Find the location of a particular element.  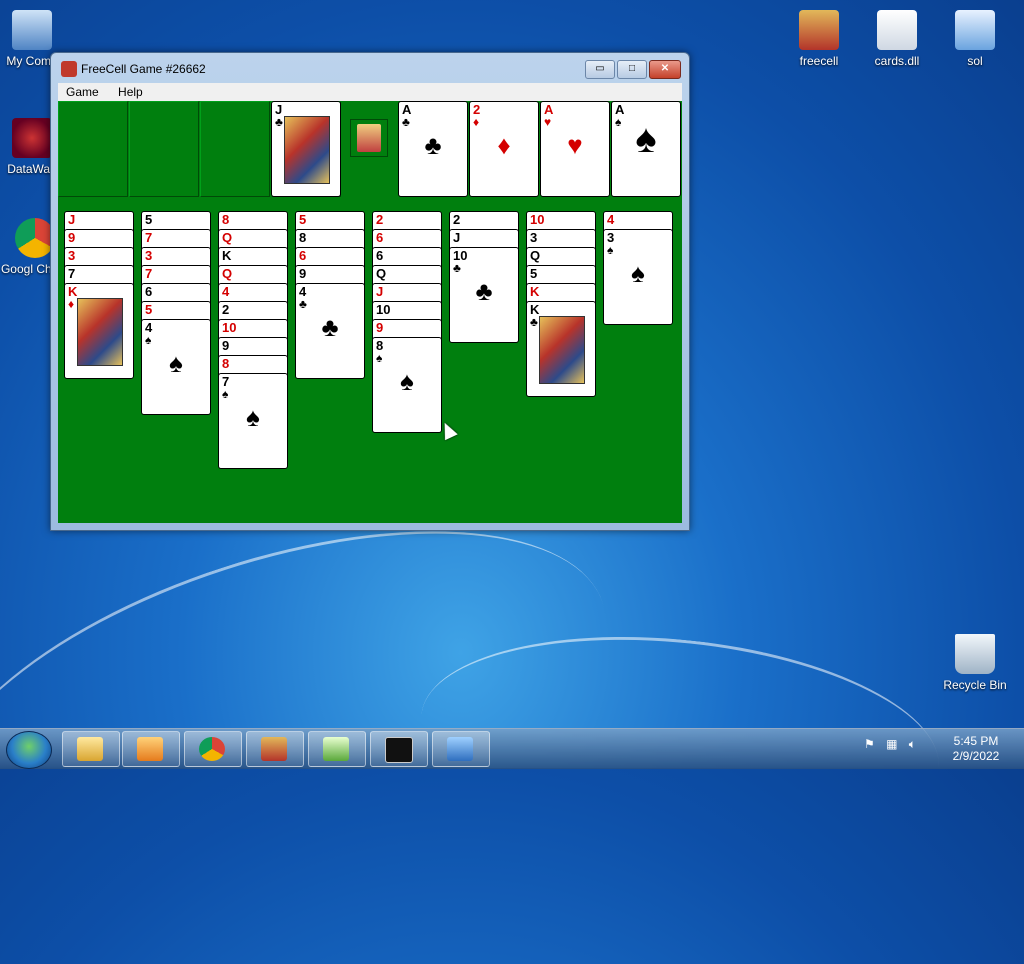

card-center-suit: ♦ is located at coordinates (504, 145).